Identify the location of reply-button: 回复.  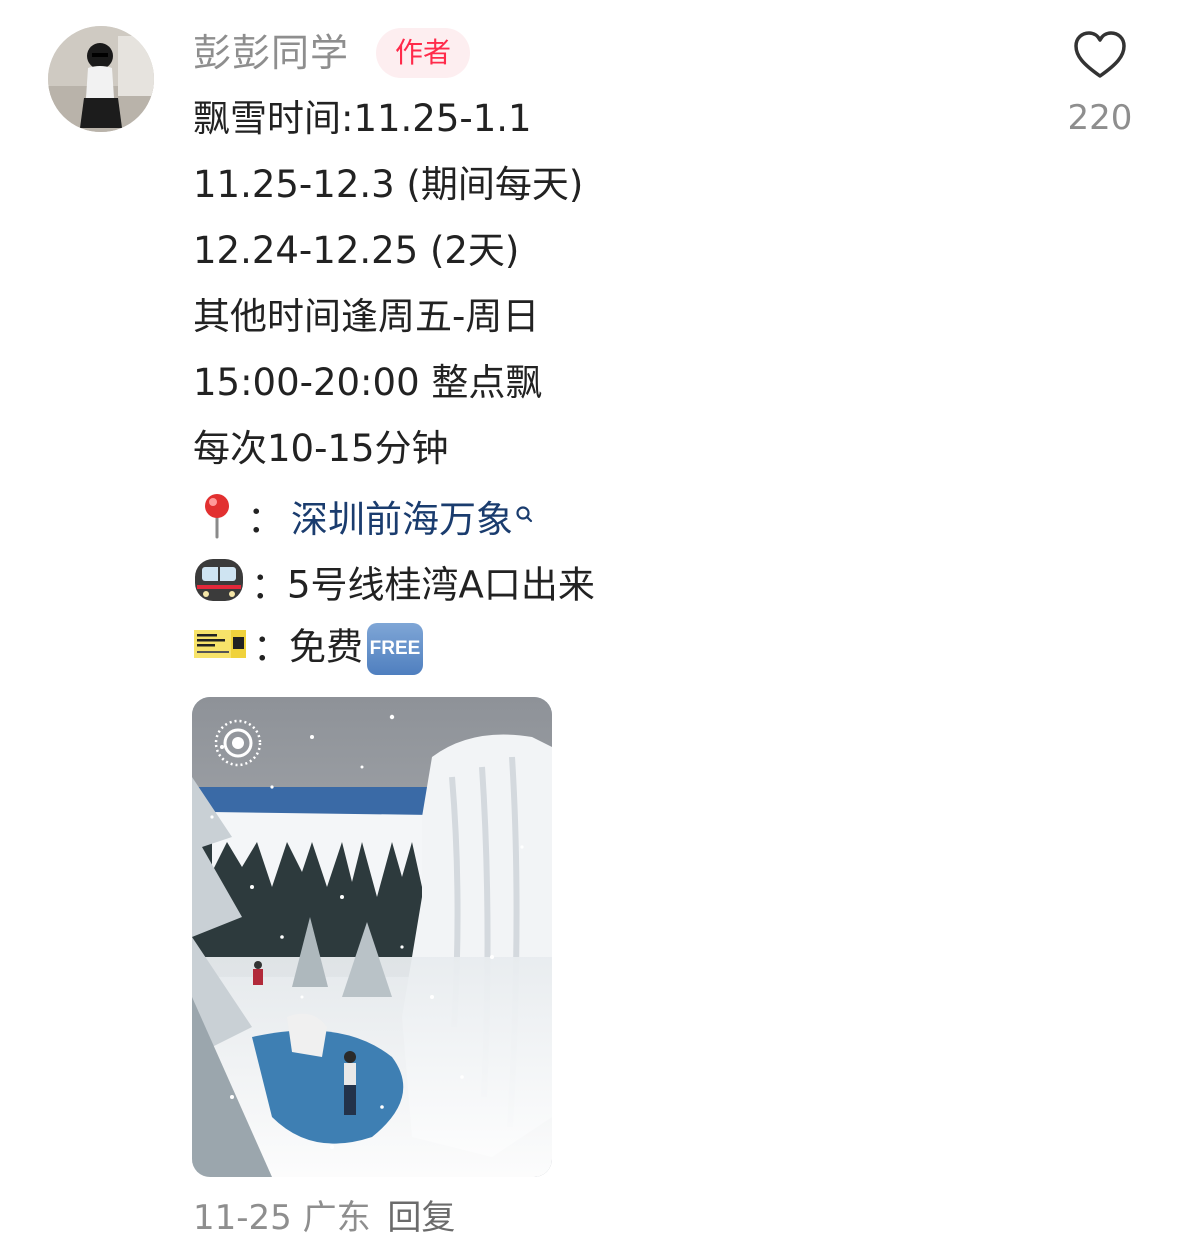
(421, 1218).